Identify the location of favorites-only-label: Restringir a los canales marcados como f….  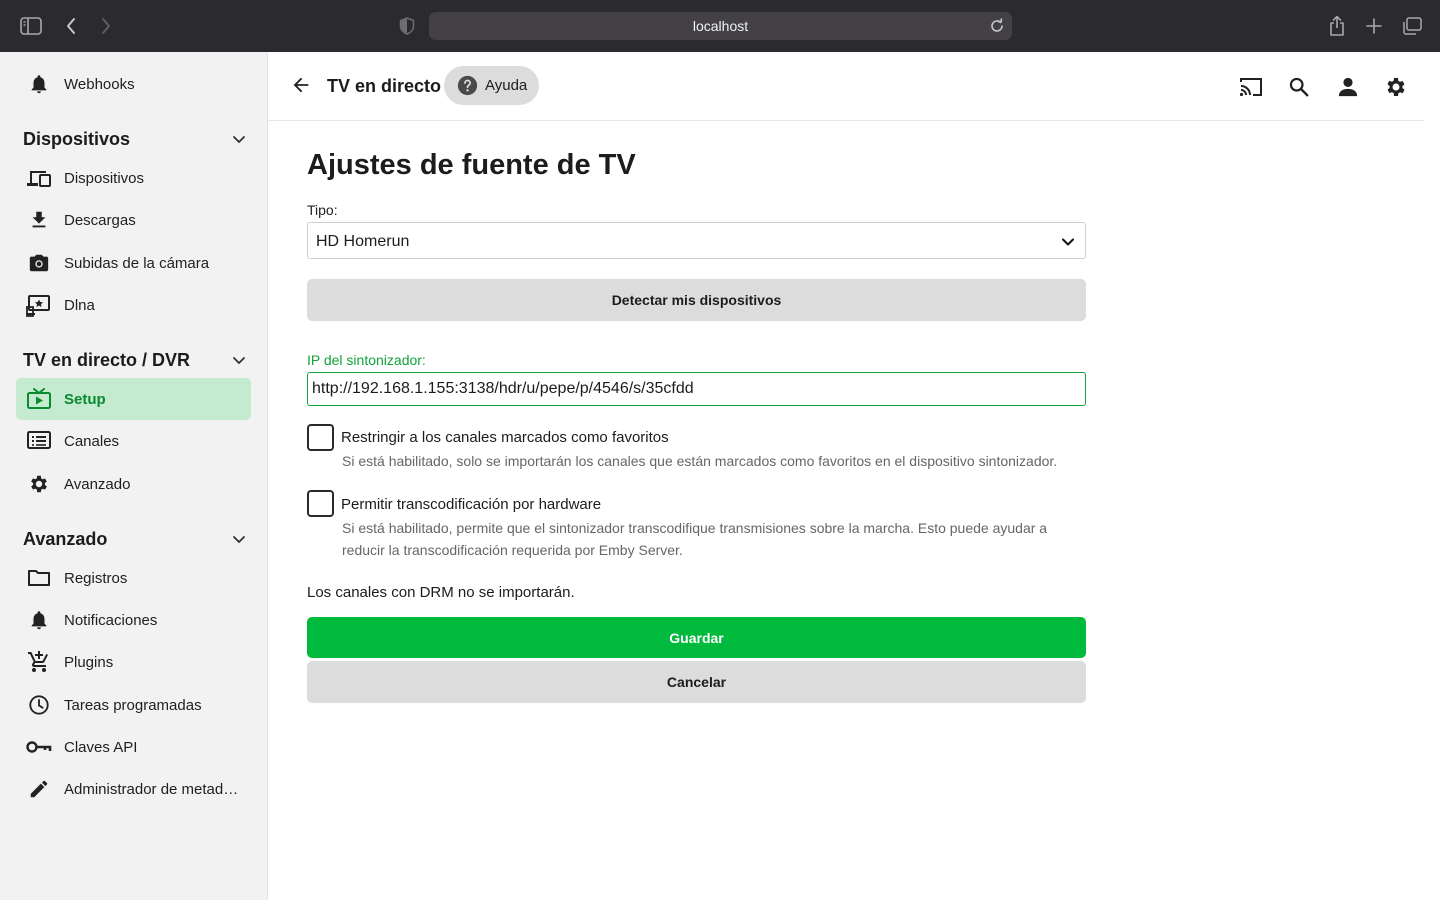
(505, 437).